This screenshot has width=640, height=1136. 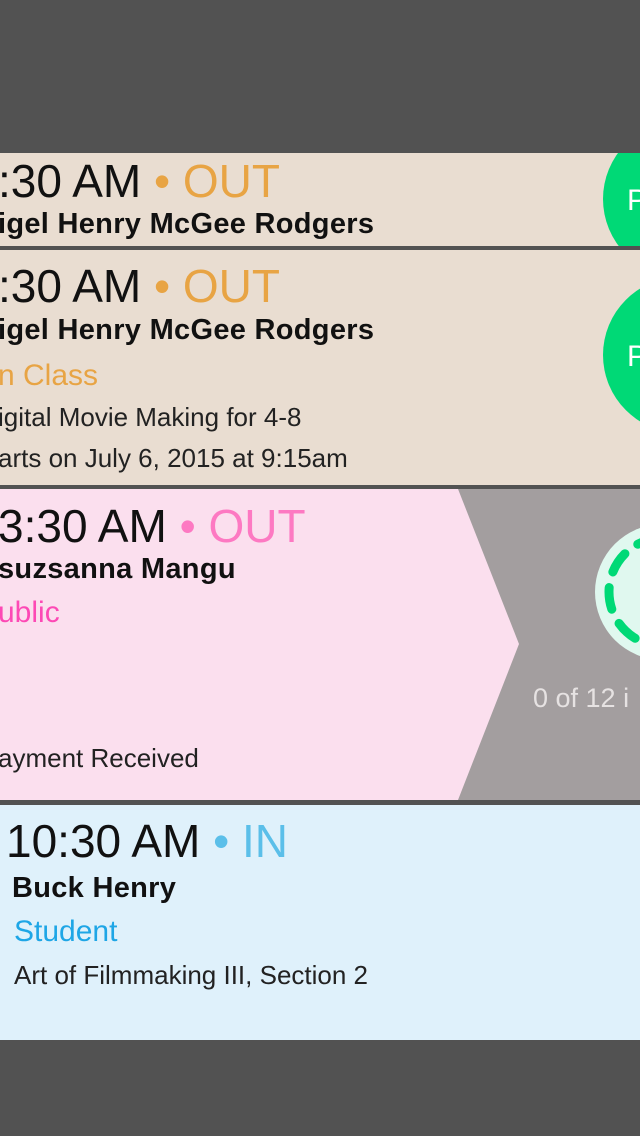 I want to click on role: ublic, so click(x=30, y=612).